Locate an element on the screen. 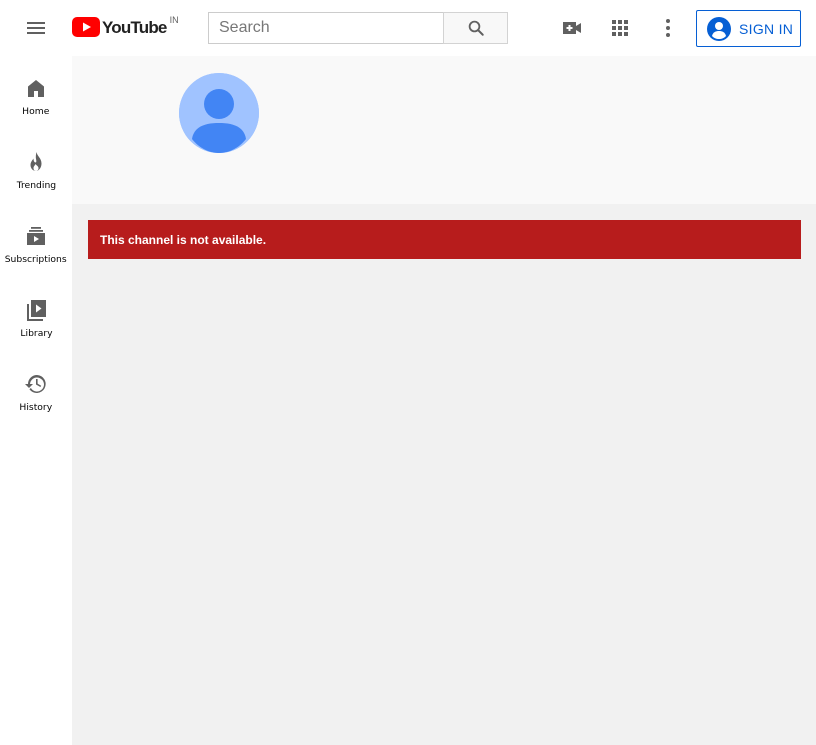 This screenshot has height=745, width=816. apps-icon is located at coordinates (620, 28).